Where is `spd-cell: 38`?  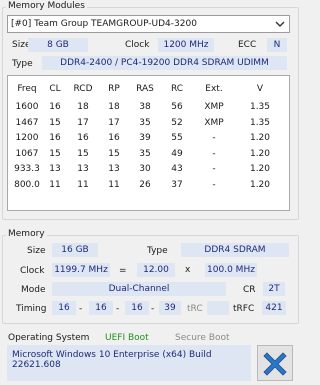
spd-cell: 38 is located at coordinates (145, 107).